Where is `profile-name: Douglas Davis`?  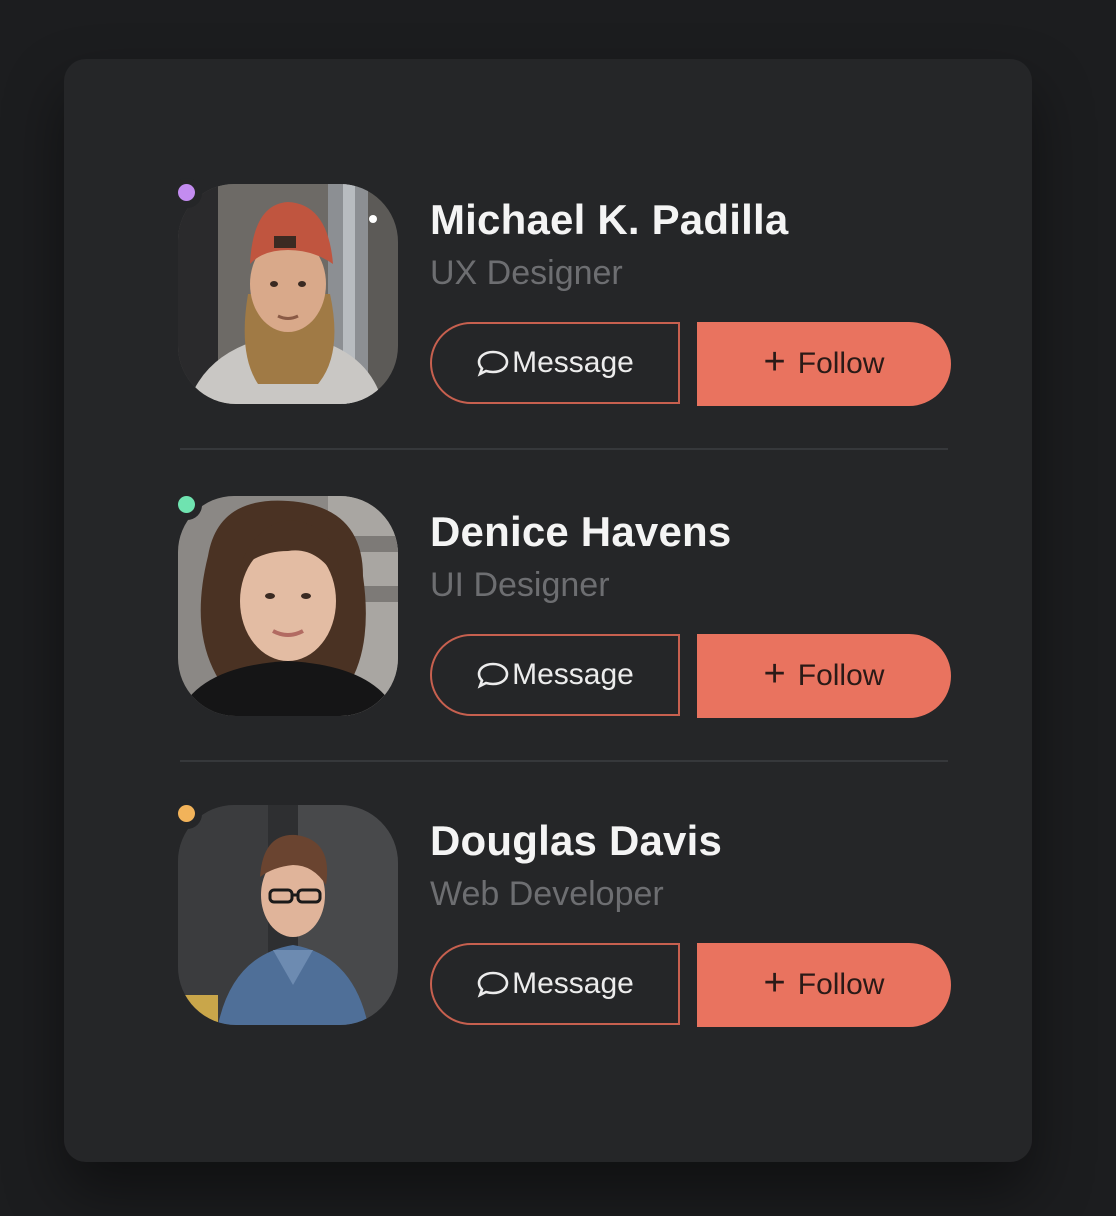 profile-name: Douglas Davis is located at coordinates (576, 840).